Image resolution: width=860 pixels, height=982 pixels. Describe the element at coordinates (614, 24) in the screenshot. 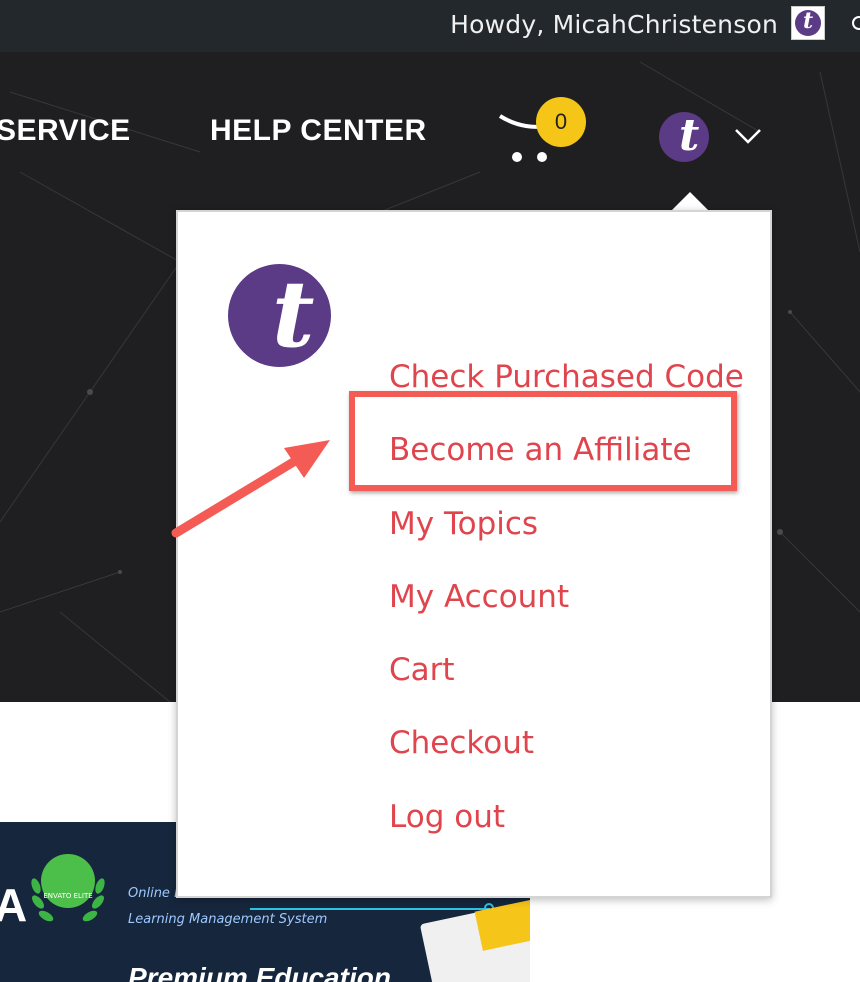

I see `howdy-greeting: Howdy, MicahChristenson` at that location.